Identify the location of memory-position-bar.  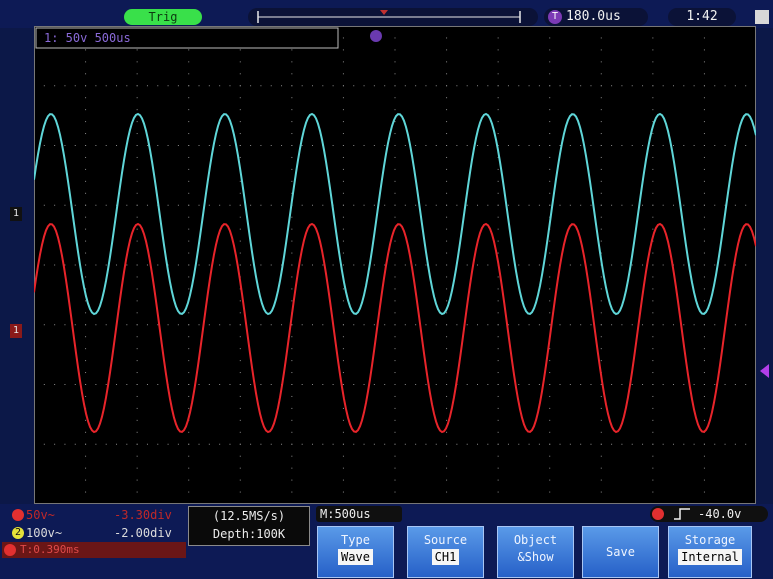
(393, 17).